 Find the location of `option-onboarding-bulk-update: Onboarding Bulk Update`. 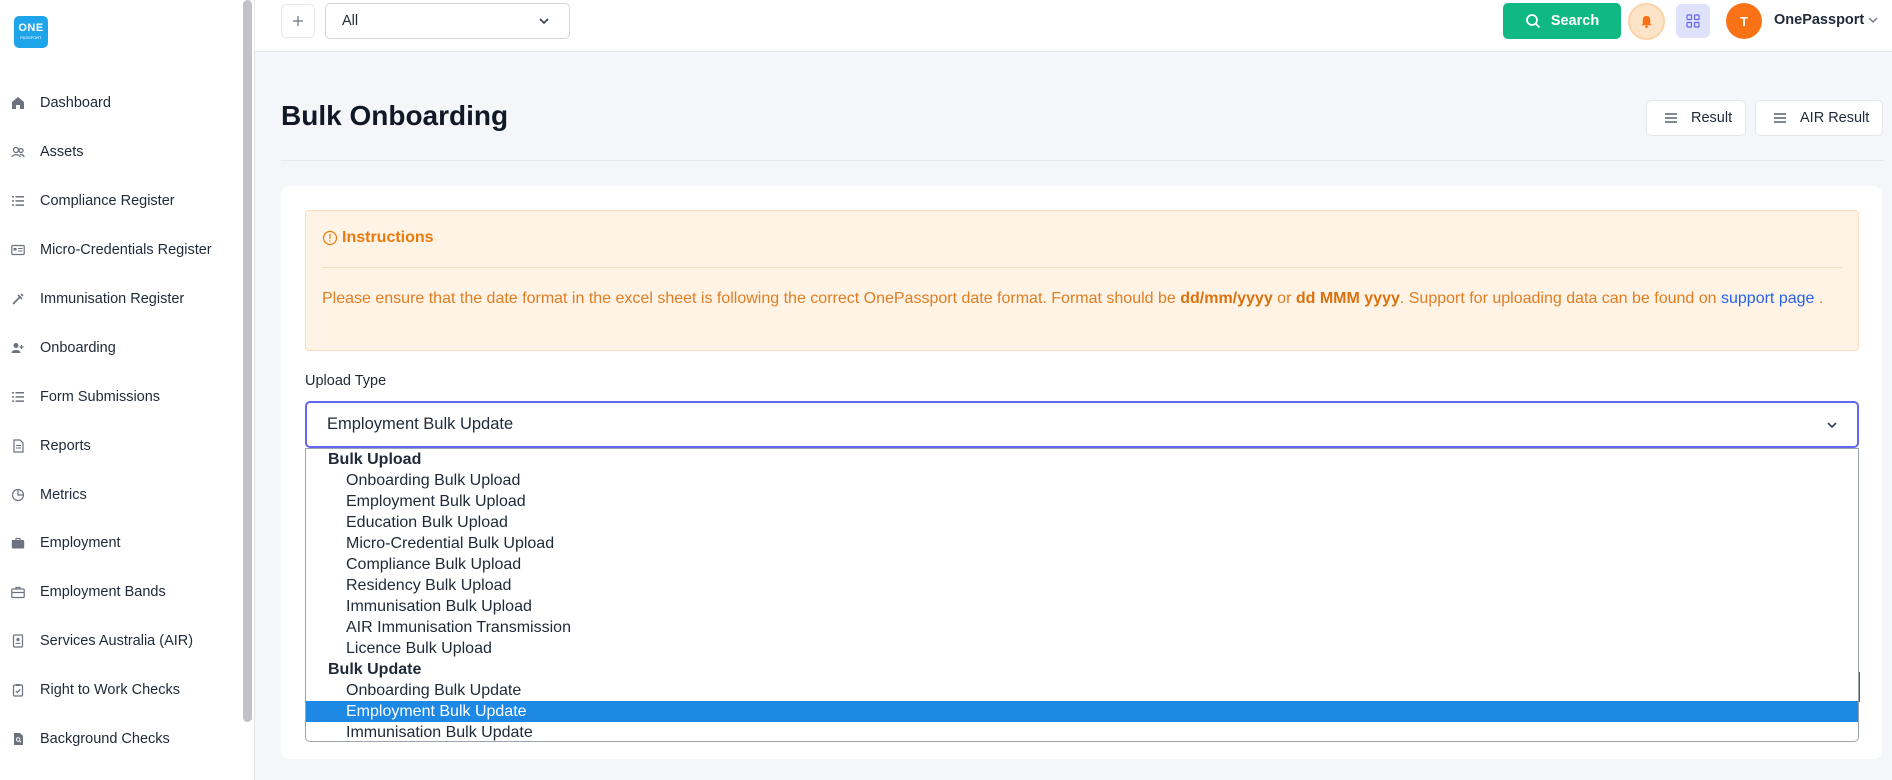

option-onboarding-bulk-update: Onboarding Bulk Update is located at coordinates (1082, 690).